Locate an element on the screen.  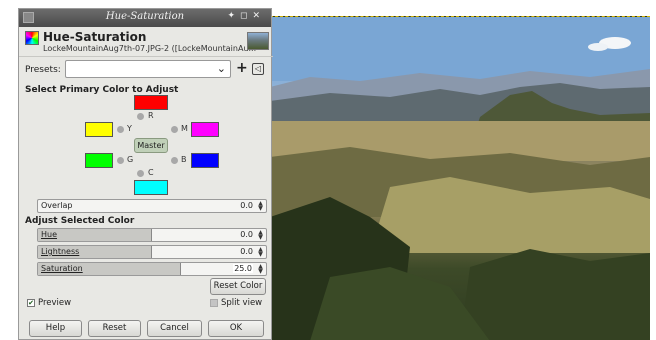
lightness-value: 0.0 is located at coordinates (246, 251).